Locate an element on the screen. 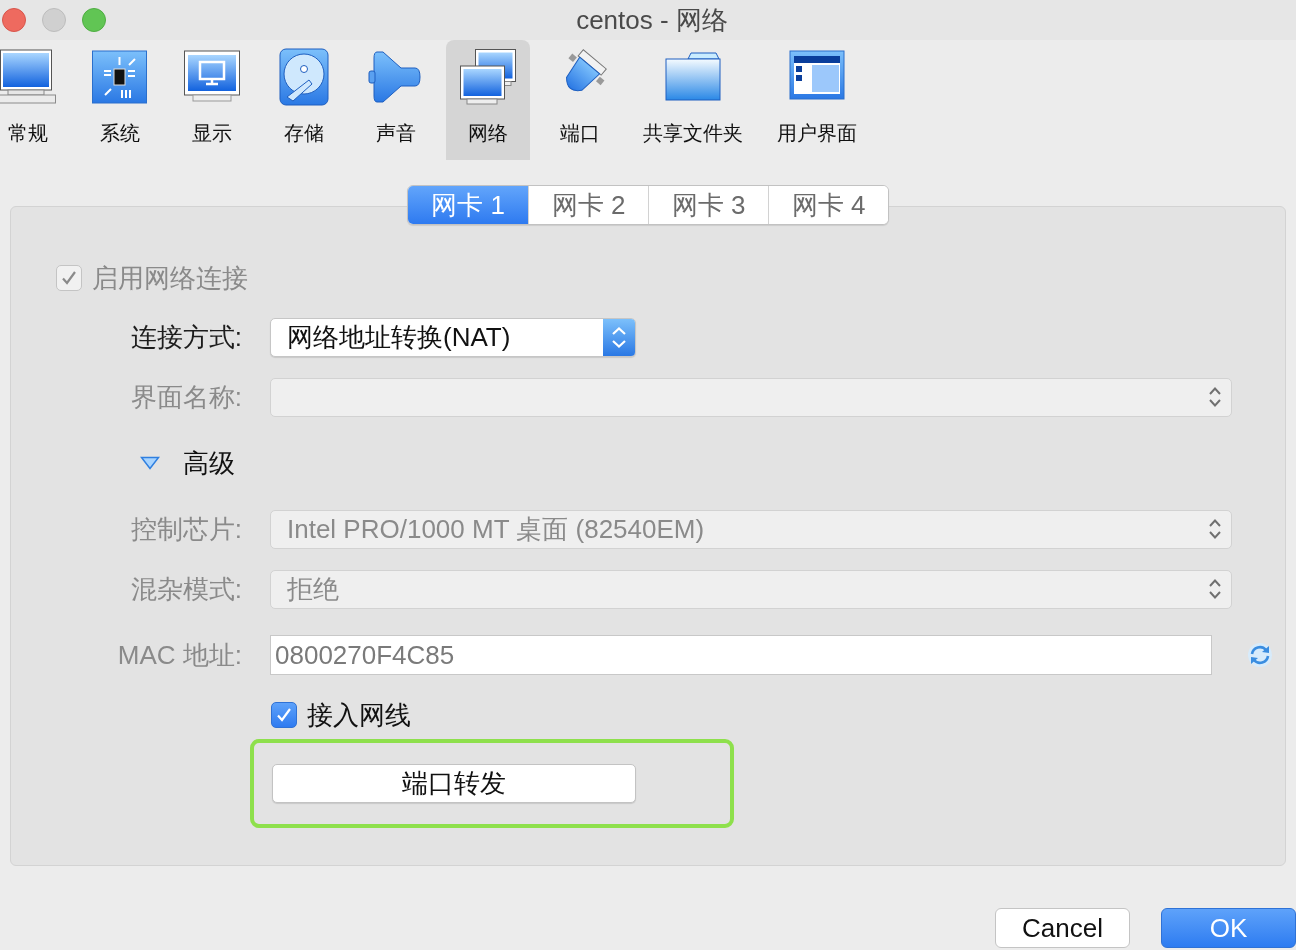  toolbar-button: 系统 is located at coordinates (120, 100).